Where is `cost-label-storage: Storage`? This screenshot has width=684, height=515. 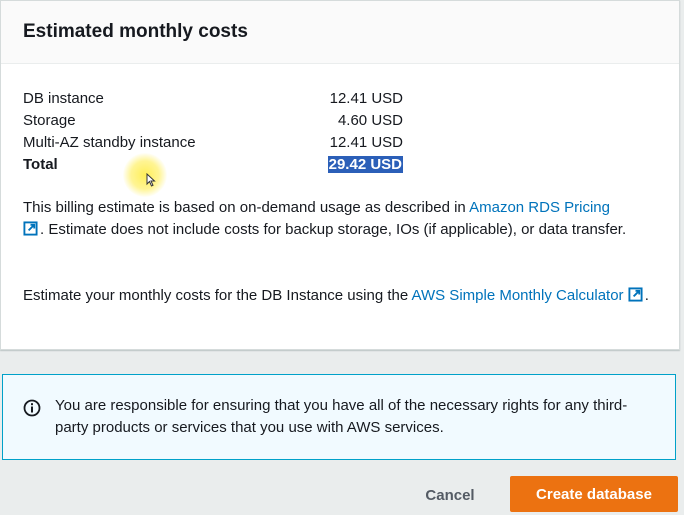 cost-label-storage: Storage is located at coordinates (49, 120).